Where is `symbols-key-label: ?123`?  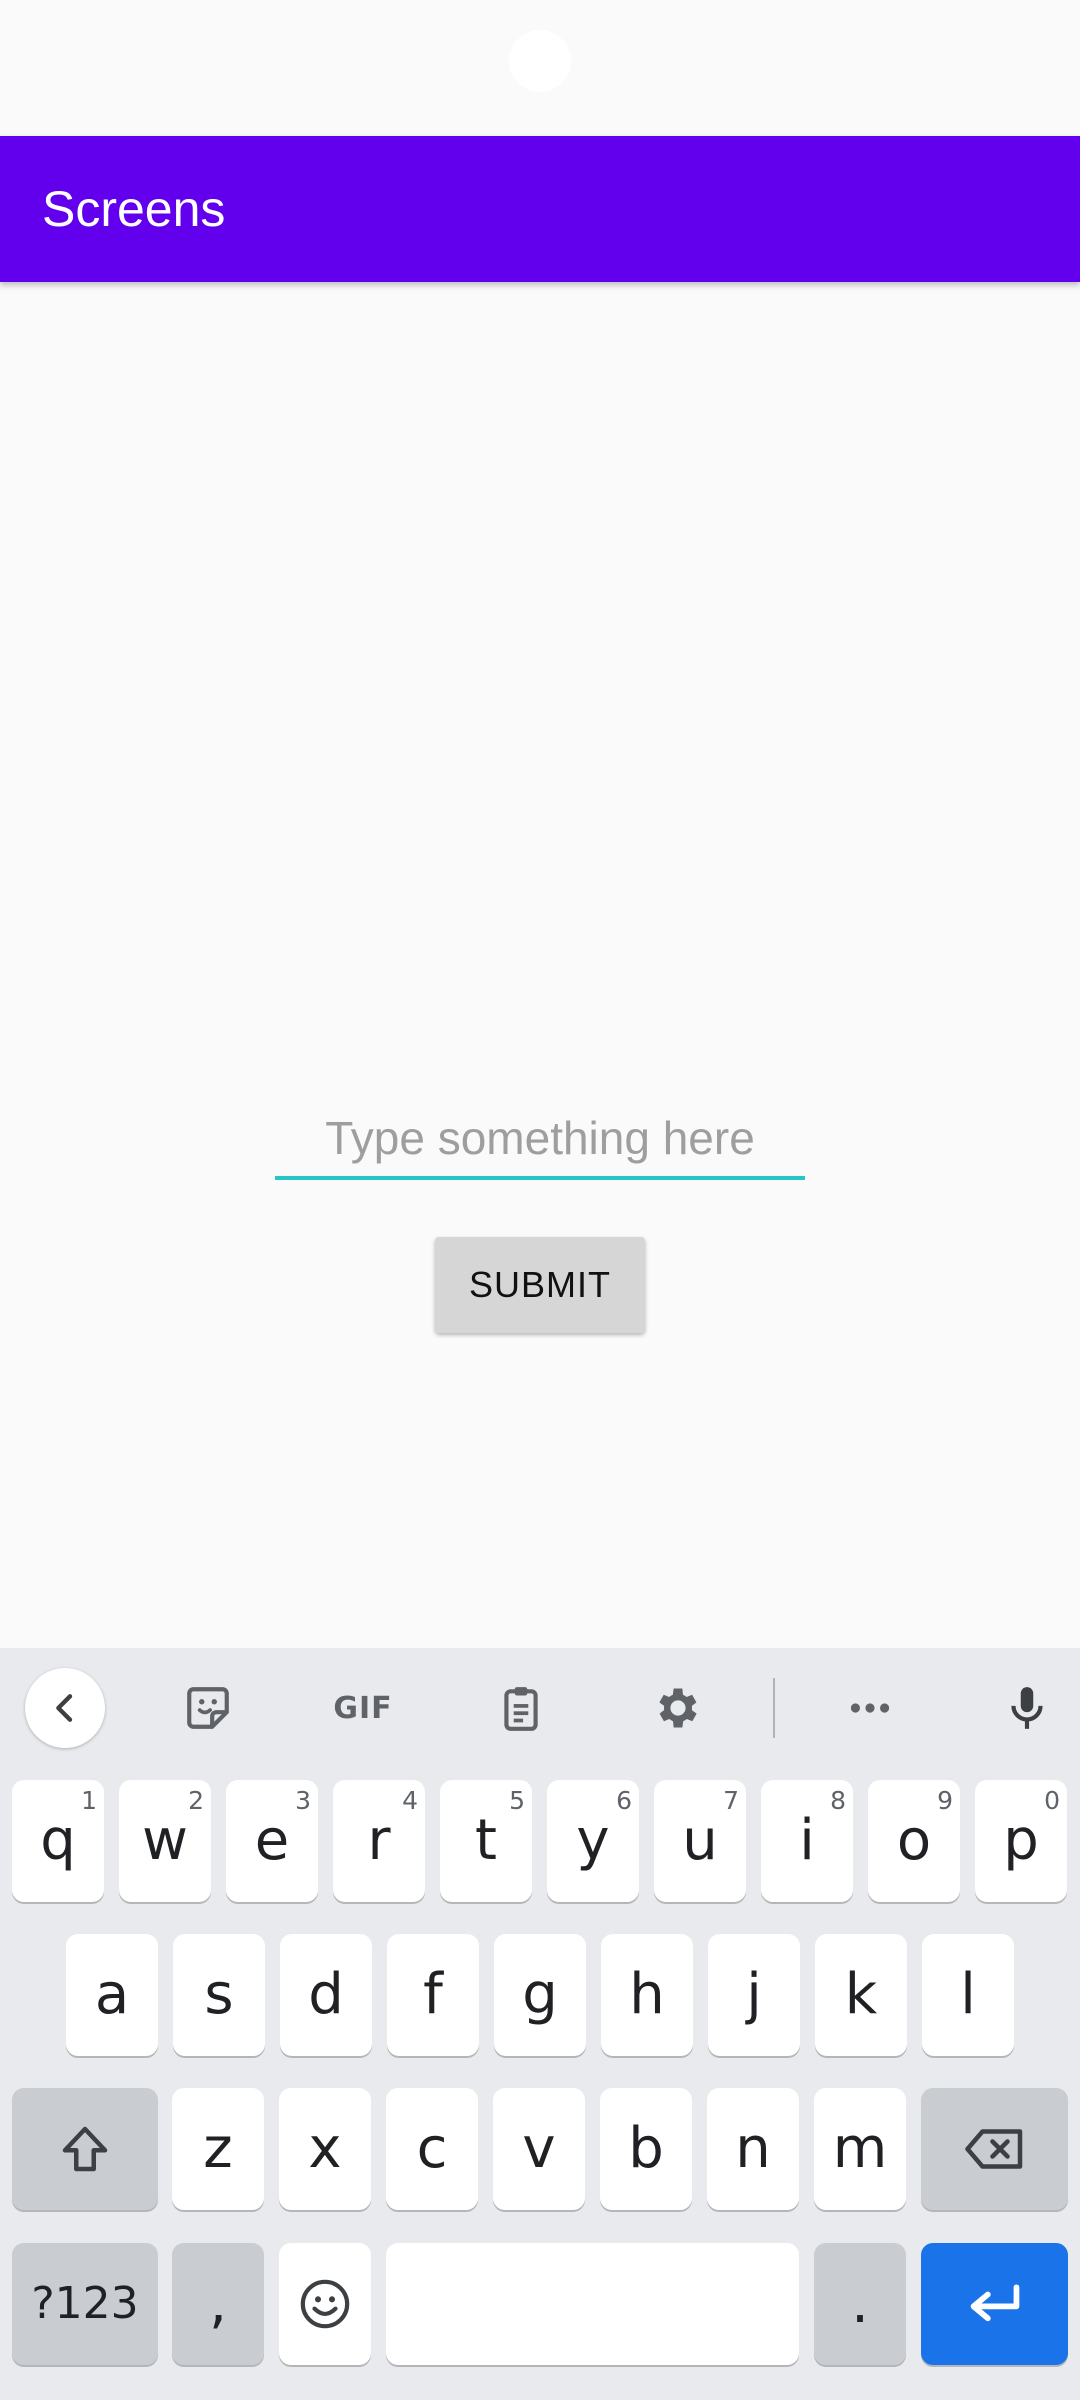
symbols-key-label: ?123 is located at coordinates (85, 2303).